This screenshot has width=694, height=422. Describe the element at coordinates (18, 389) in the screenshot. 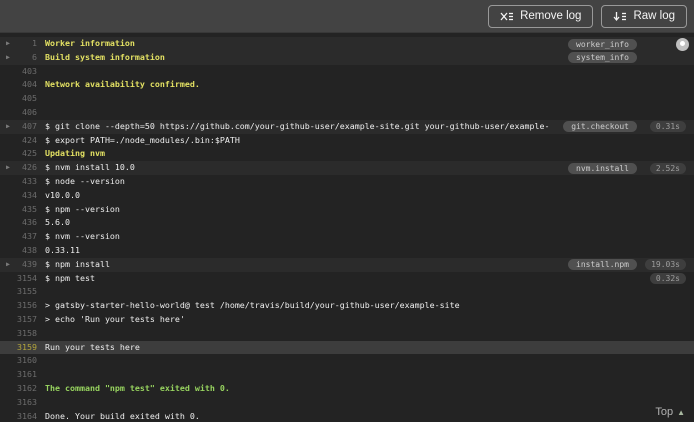

I see `line-number: 3162` at that location.